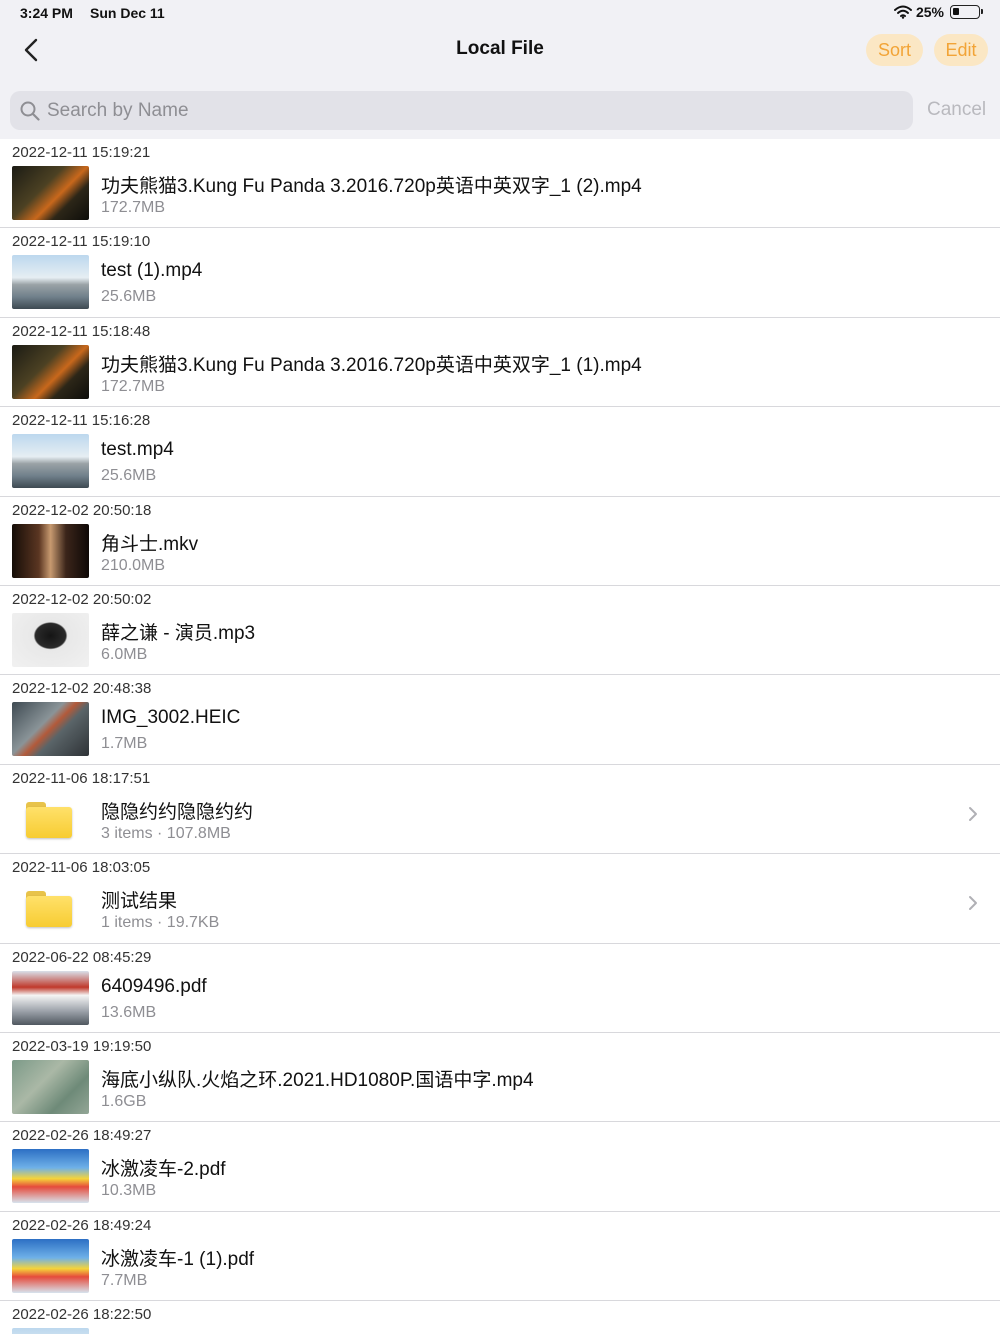 The width and height of the screenshot is (1000, 1334). What do you see at coordinates (124, 654) in the screenshot?
I see `item-size: 6.0MB` at bounding box center [124, 654].